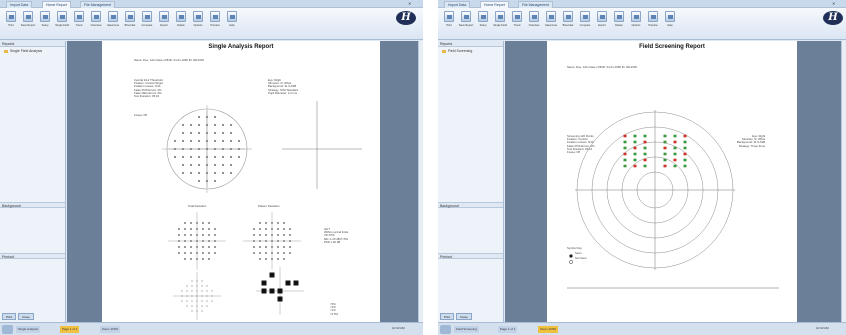 Image resolution: width=846 pixels, height=335 pixels. Describe the element at coordinates (164, 16) in the screenshot. I see `export-icon` at that location.